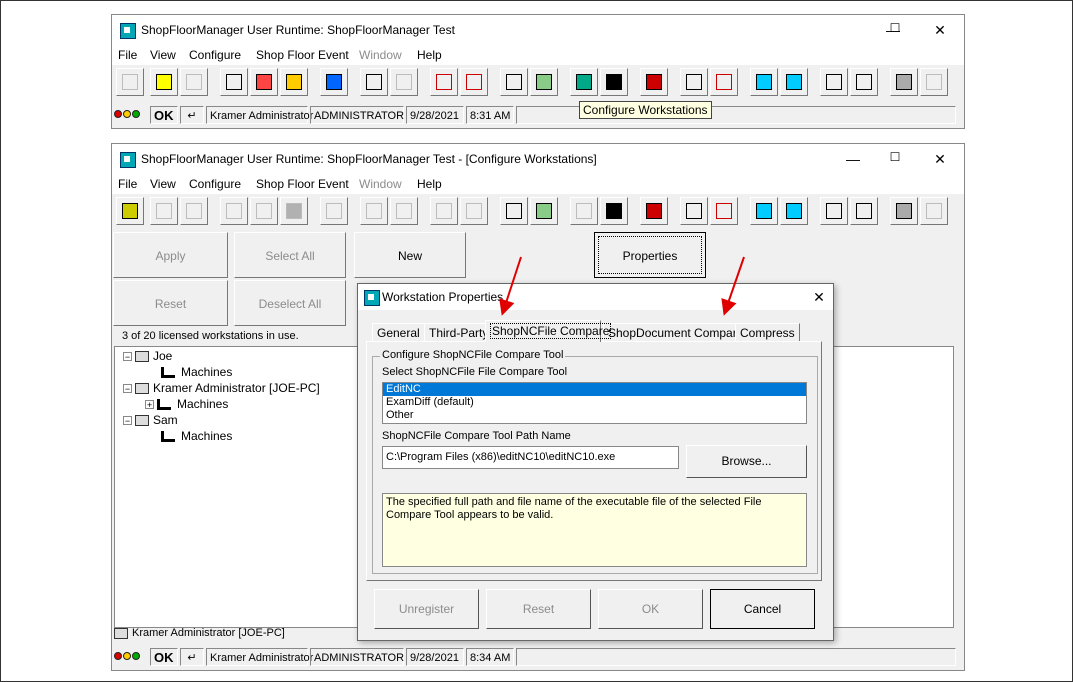  What do you see at coordinates (398, 332) in the screenshot?
I see `tab-general: General` at bounding box center [398, 332].